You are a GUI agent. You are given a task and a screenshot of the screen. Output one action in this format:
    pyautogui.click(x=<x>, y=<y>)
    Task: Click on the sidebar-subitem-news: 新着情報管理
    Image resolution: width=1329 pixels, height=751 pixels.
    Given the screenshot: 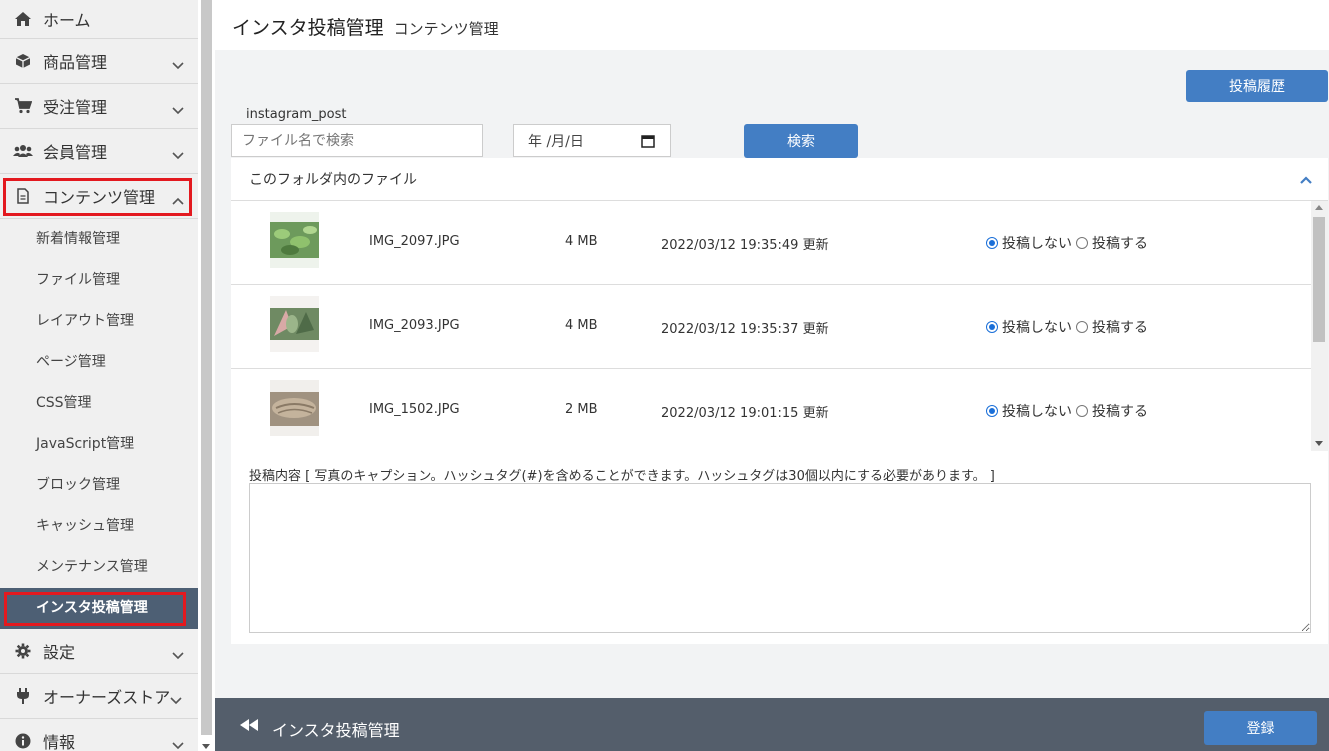 What is the action you would take?
    pyautogui.click(x=99, y=239)
    